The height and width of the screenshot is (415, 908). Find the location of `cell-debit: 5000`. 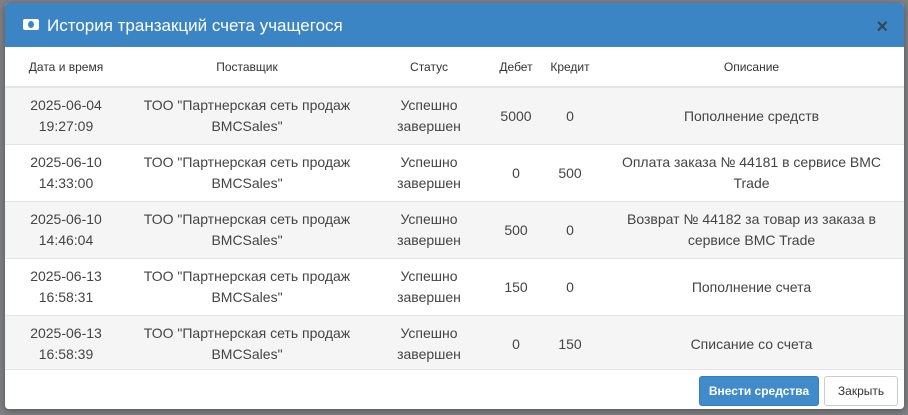

cell-debit: 5000 is located at coordinates (516, 115).